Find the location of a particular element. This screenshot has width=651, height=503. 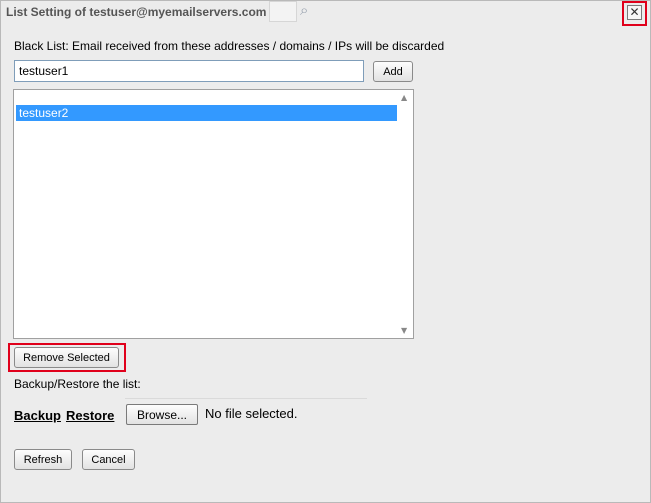

backup-restore-label: Backup/Restore the list: is located at coordinates (77, 384).